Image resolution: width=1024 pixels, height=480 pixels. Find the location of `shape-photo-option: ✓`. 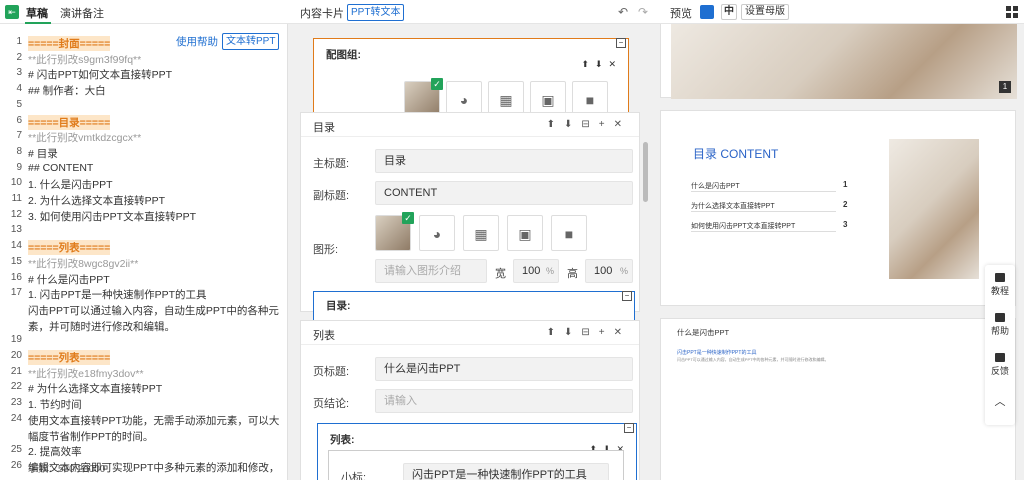

shape-photo-option: ✓ is located at coordinates (394, 231).